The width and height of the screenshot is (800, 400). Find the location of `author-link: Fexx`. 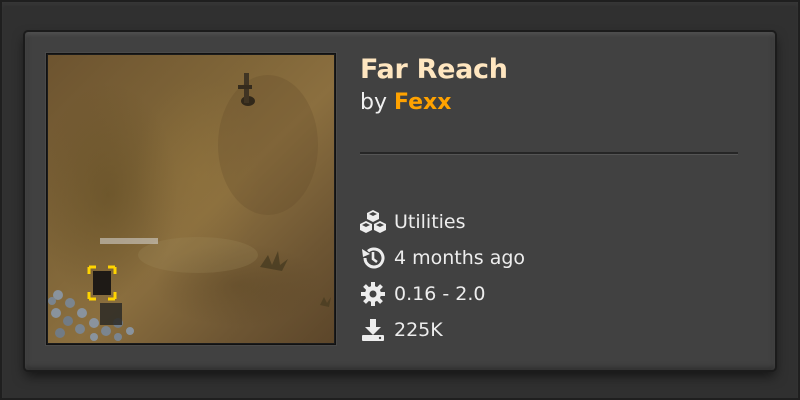

author-link: Fexx is located at coordinates (422, 102).